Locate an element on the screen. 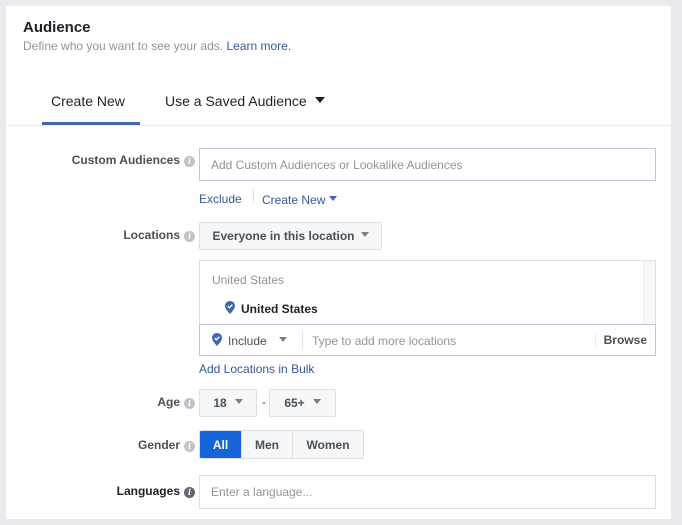 This screenshot has width=682, height=525. label-text: Locations is located at coordinates (151, 235).